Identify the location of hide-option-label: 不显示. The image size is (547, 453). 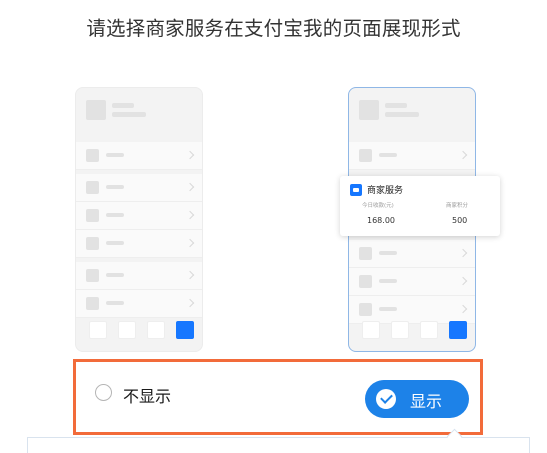
(147, 395).